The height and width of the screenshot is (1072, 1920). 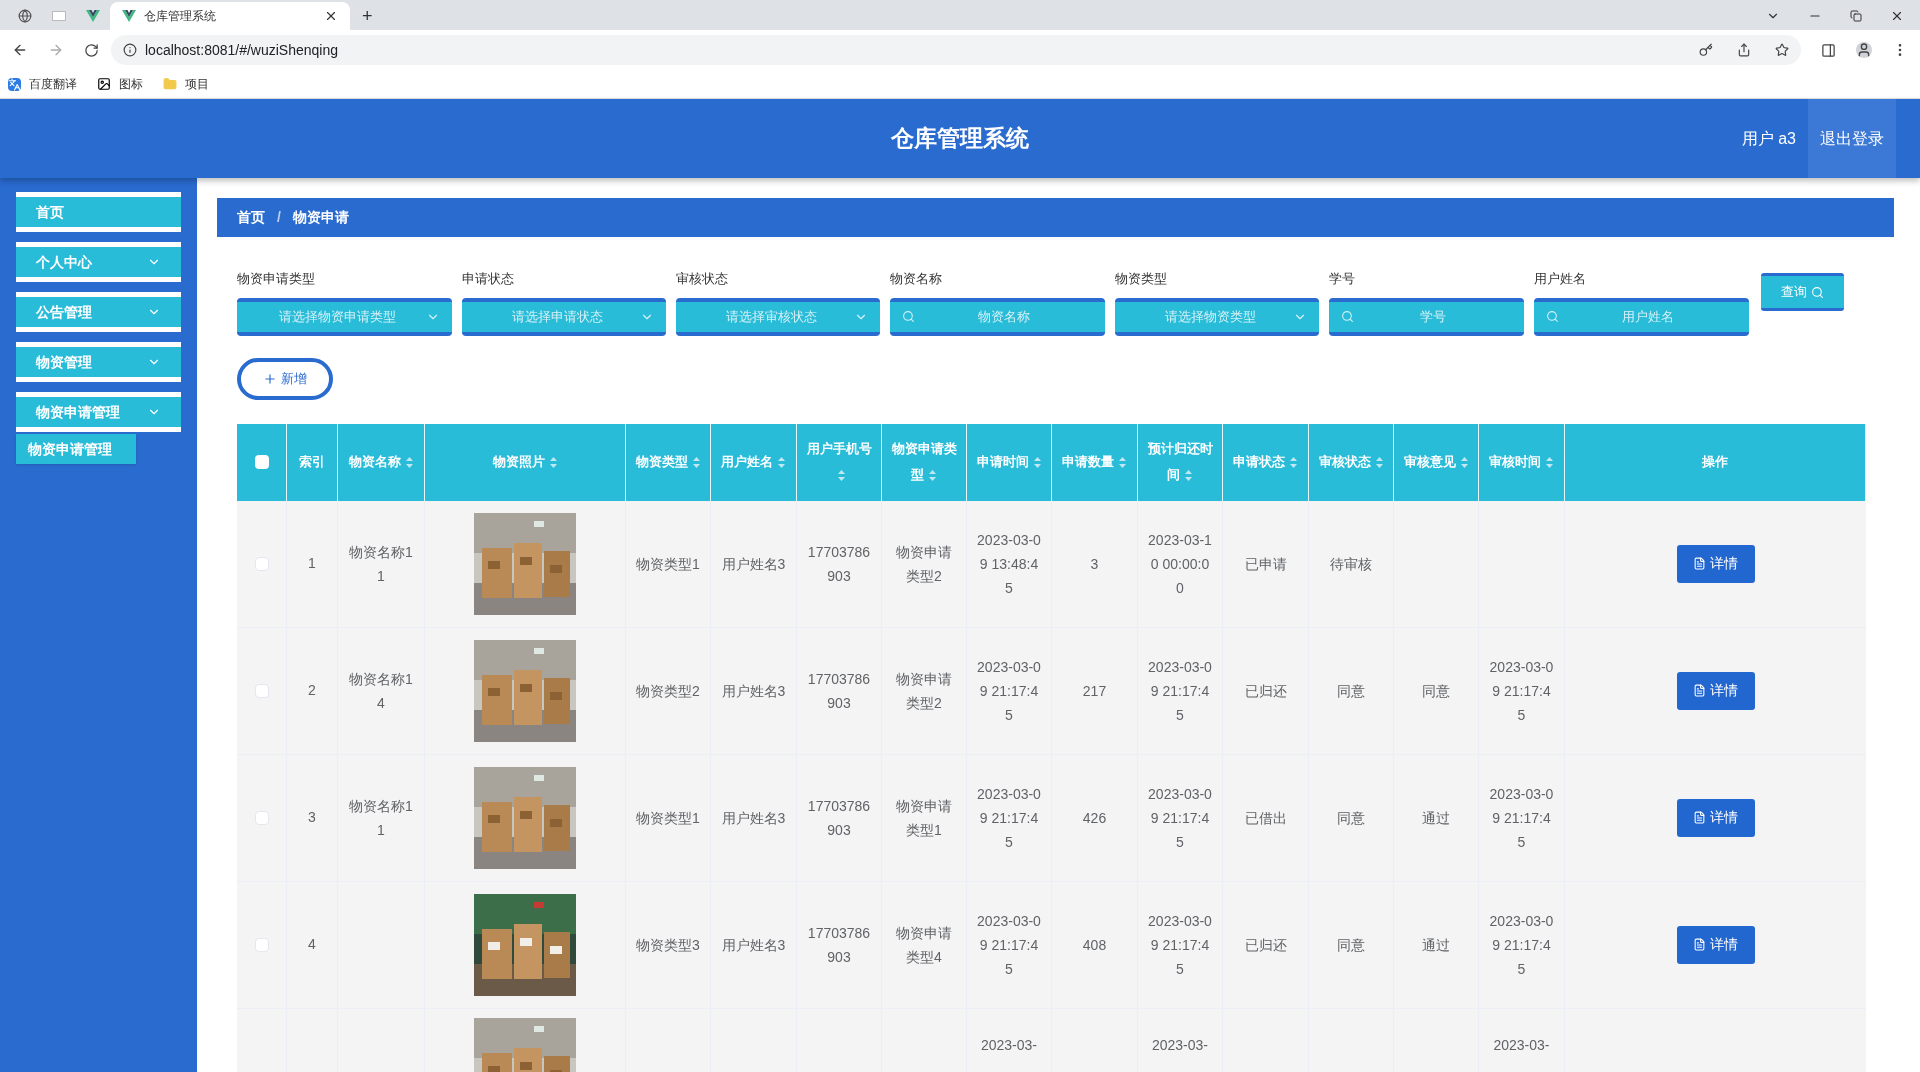 What do you see at coordinates (20, 50) in the screenshot?
I see `back-icon` at bounding box center [20, 50].